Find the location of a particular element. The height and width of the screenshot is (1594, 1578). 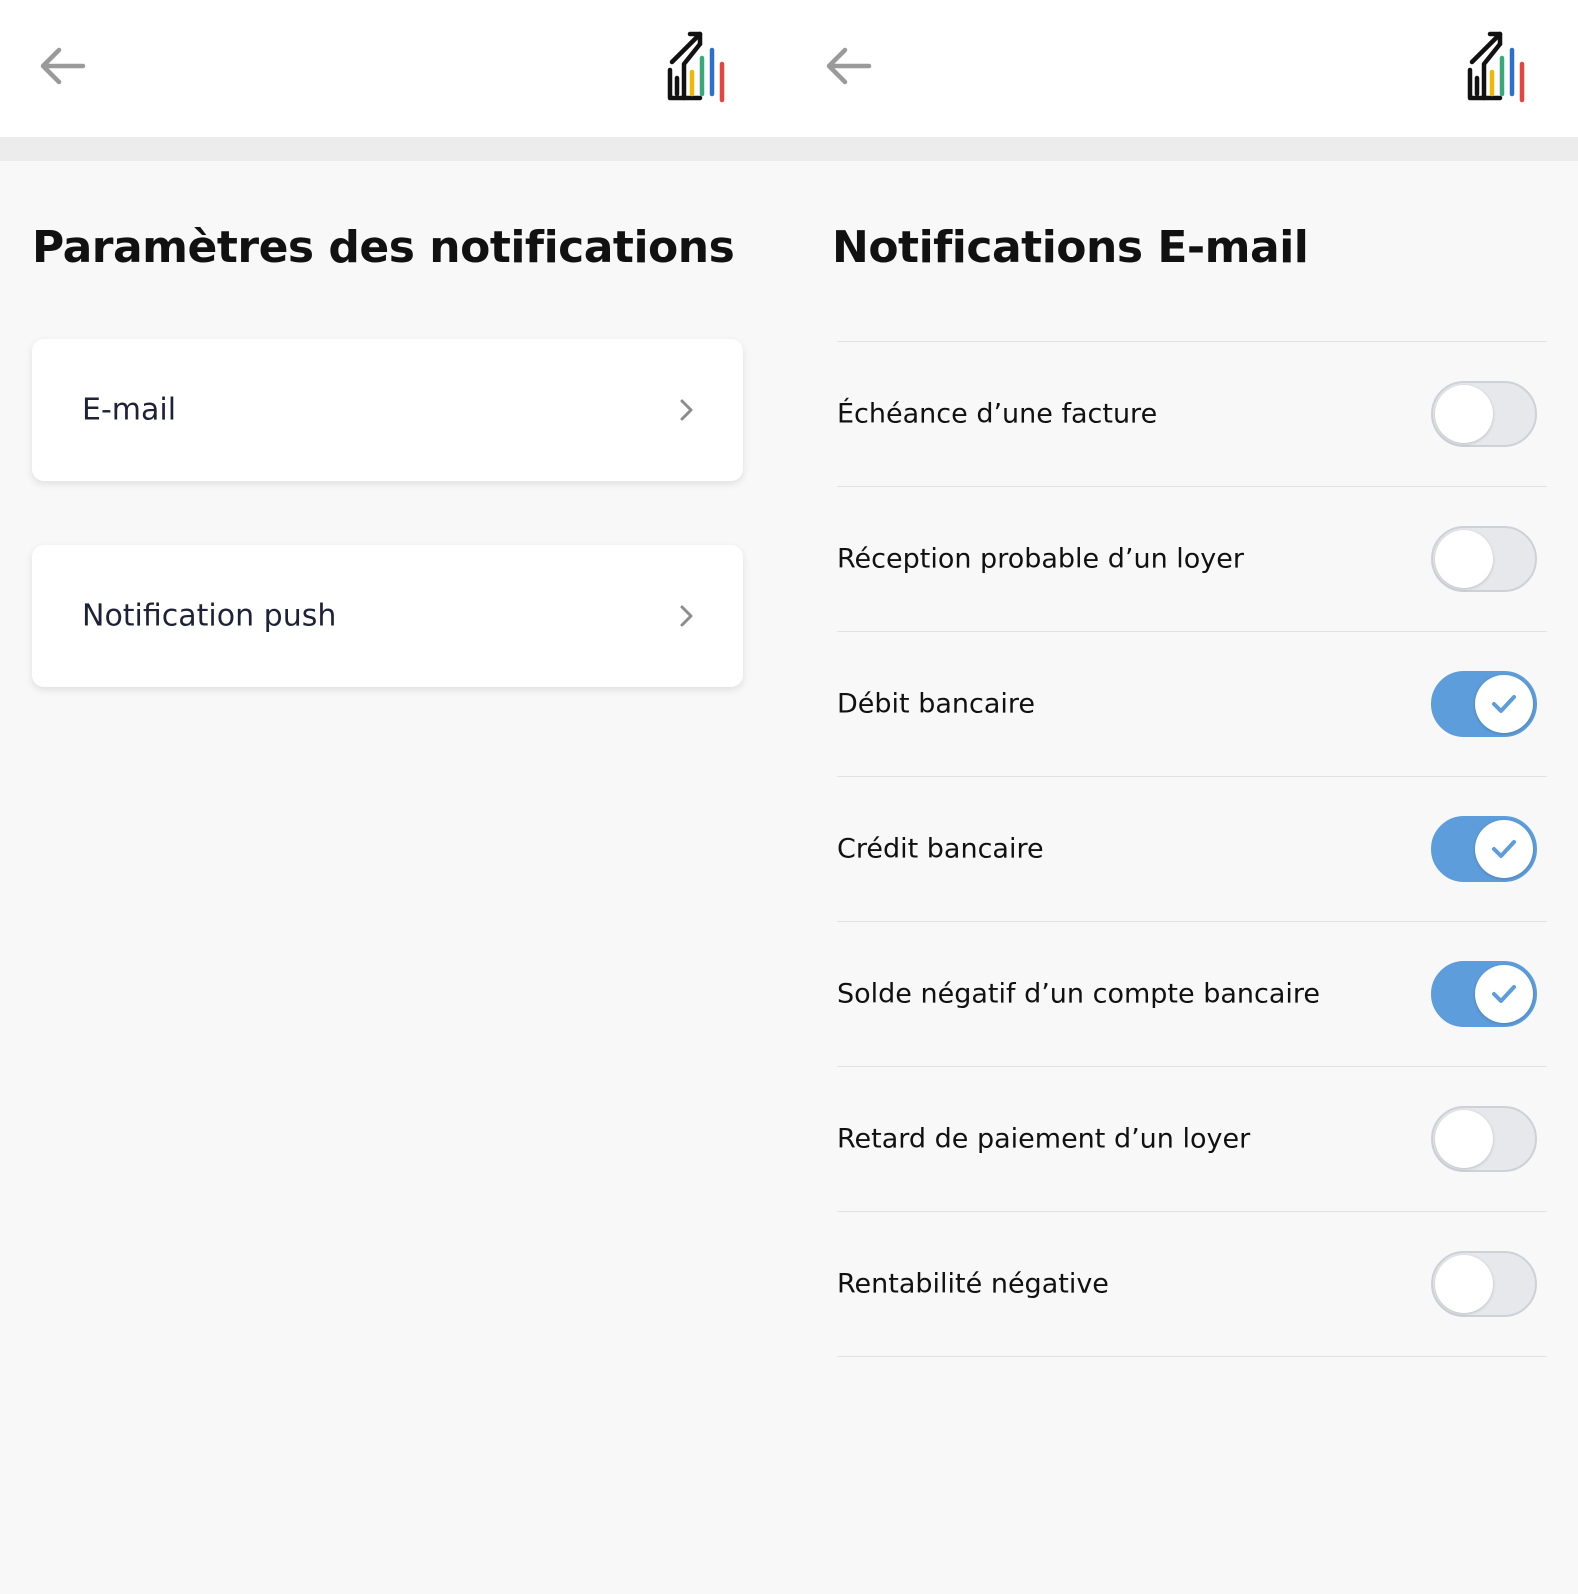

push-notification-option-label: Notification push is located at coordinates (209, 616).